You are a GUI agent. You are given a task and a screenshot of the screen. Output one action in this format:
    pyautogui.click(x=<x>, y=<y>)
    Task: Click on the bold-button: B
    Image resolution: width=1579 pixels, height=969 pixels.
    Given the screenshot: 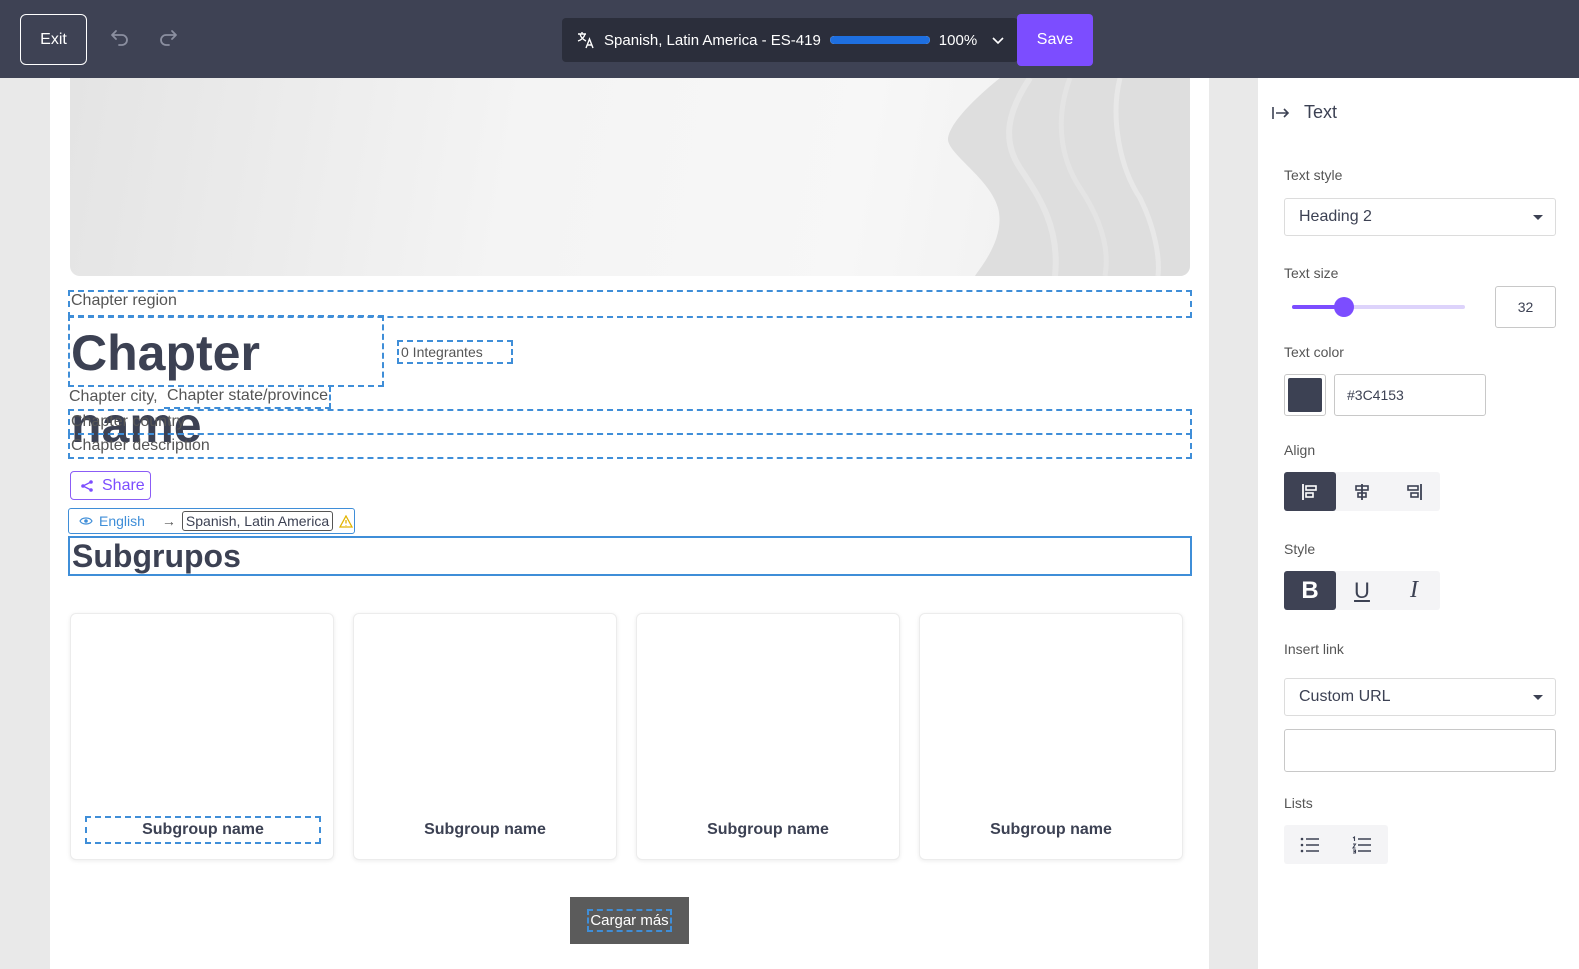 What is the action you would take?
    pyautogui.click(x=1310, y=590)
    